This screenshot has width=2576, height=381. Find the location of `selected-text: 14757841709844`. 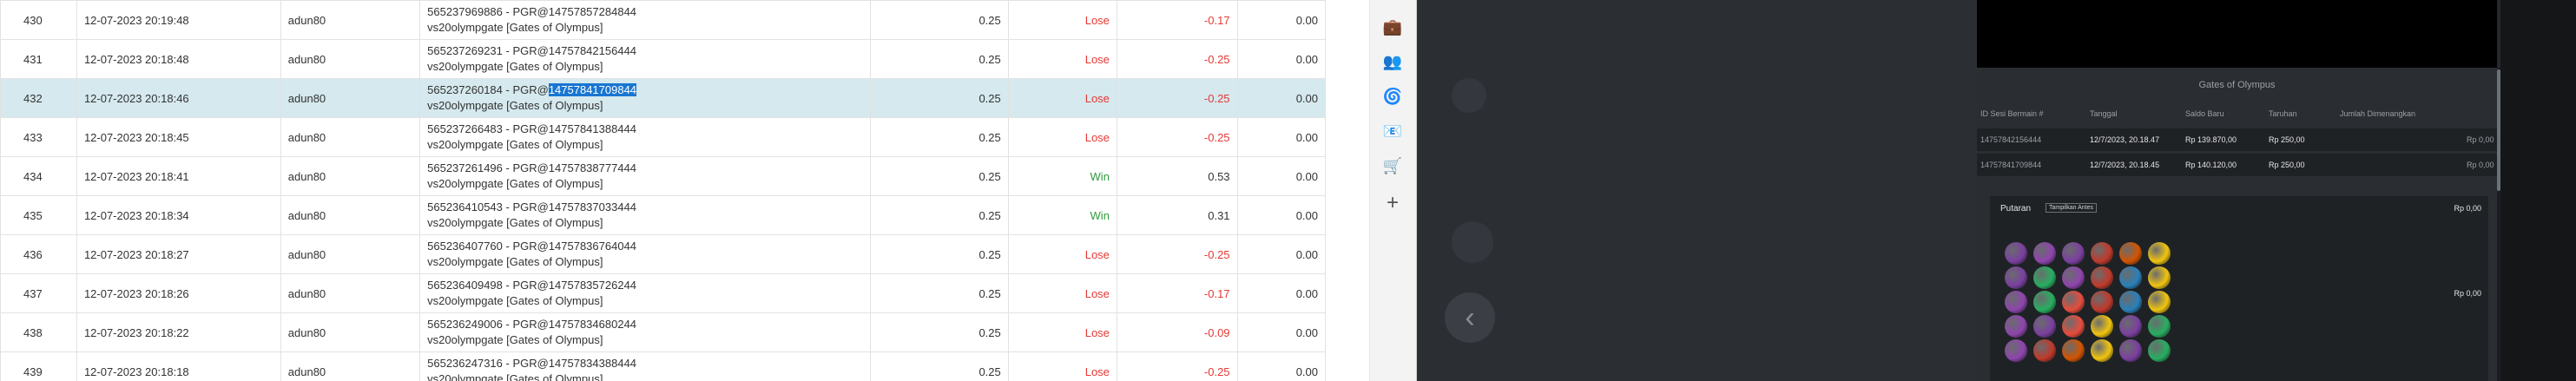

selected-text: 14757841709844 is located at coordinates (592, 89).